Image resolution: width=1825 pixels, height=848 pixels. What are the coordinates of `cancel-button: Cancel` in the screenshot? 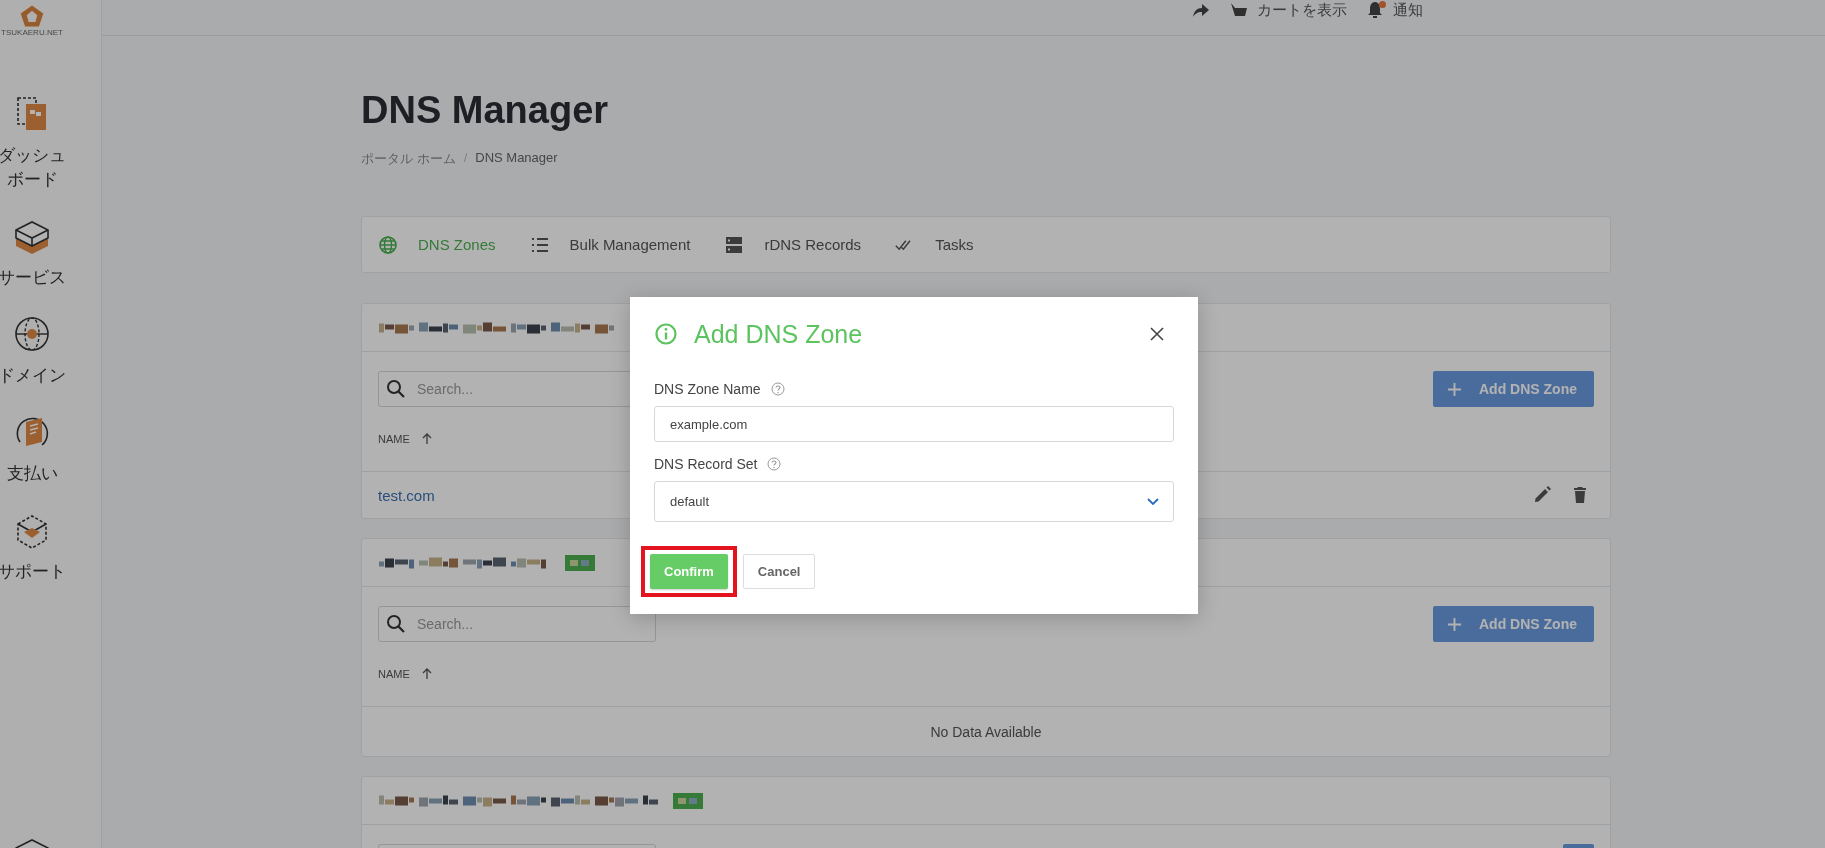 It's located at (779, 571).